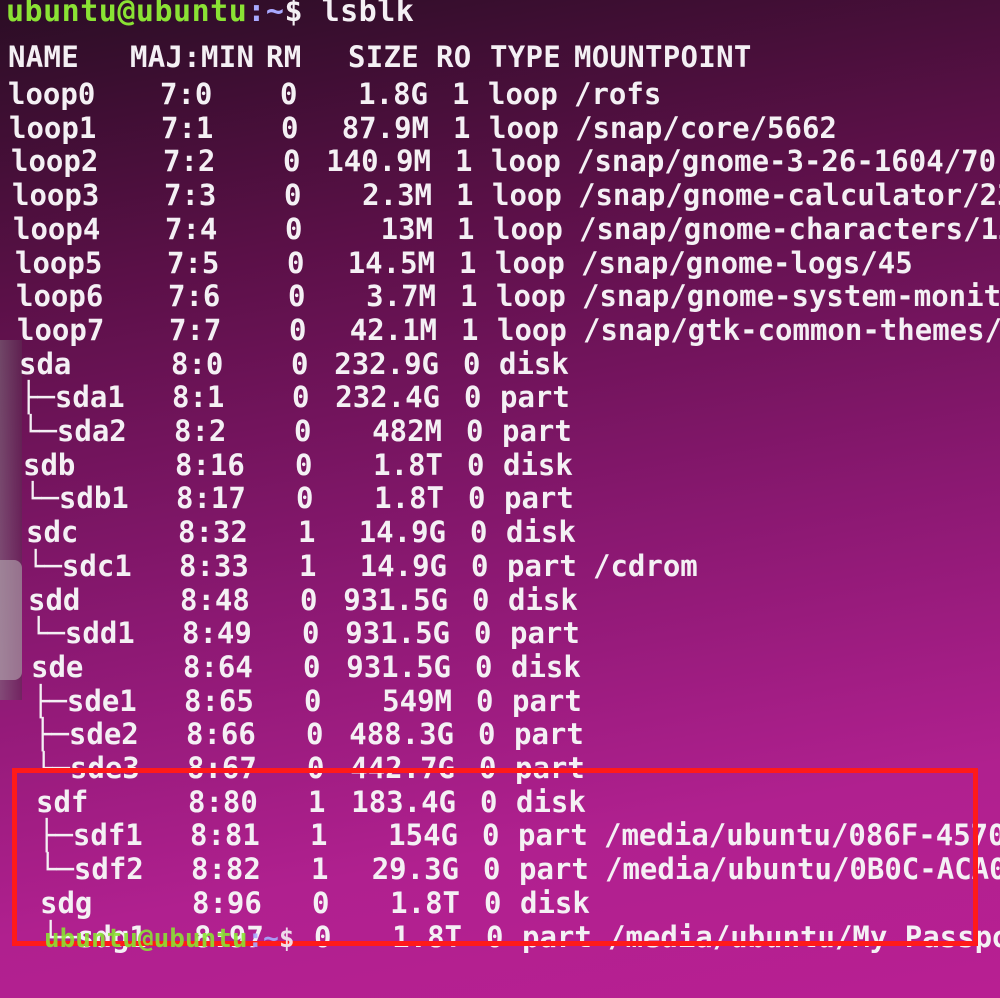  What do you see at coordinates (217, 633) in the screenshot?
I see `cell-majmin: 8:49` at bounding box center [217, 633].